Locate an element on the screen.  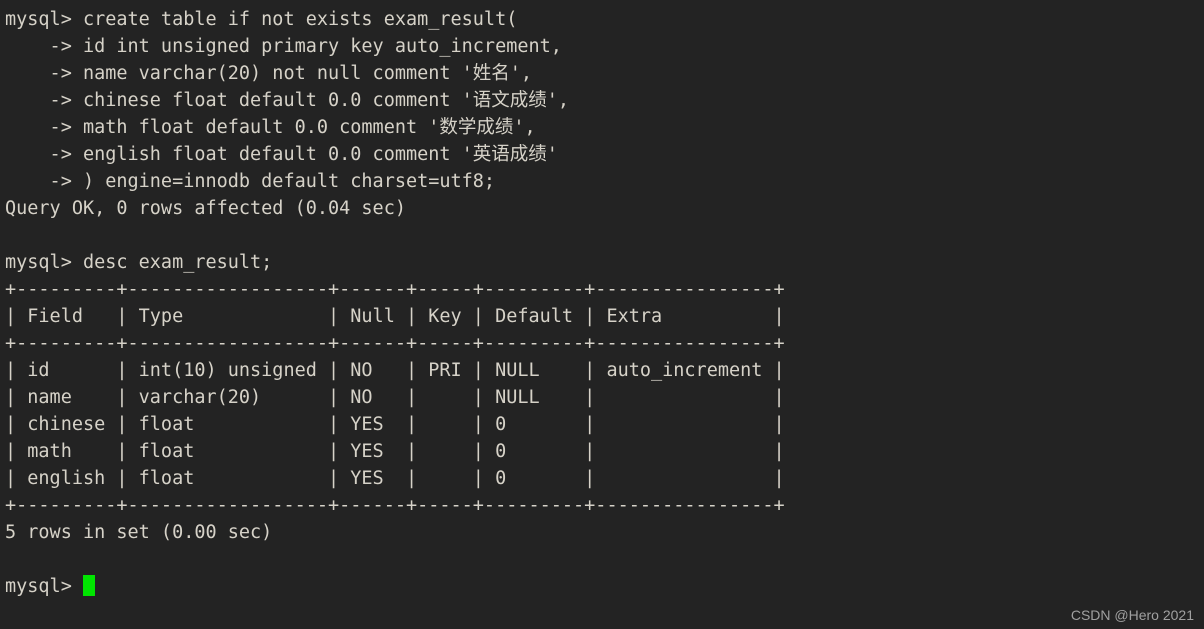
table-row: | name | varchar(20) | NO | | NULL | | is located at coordinates (395, 397).